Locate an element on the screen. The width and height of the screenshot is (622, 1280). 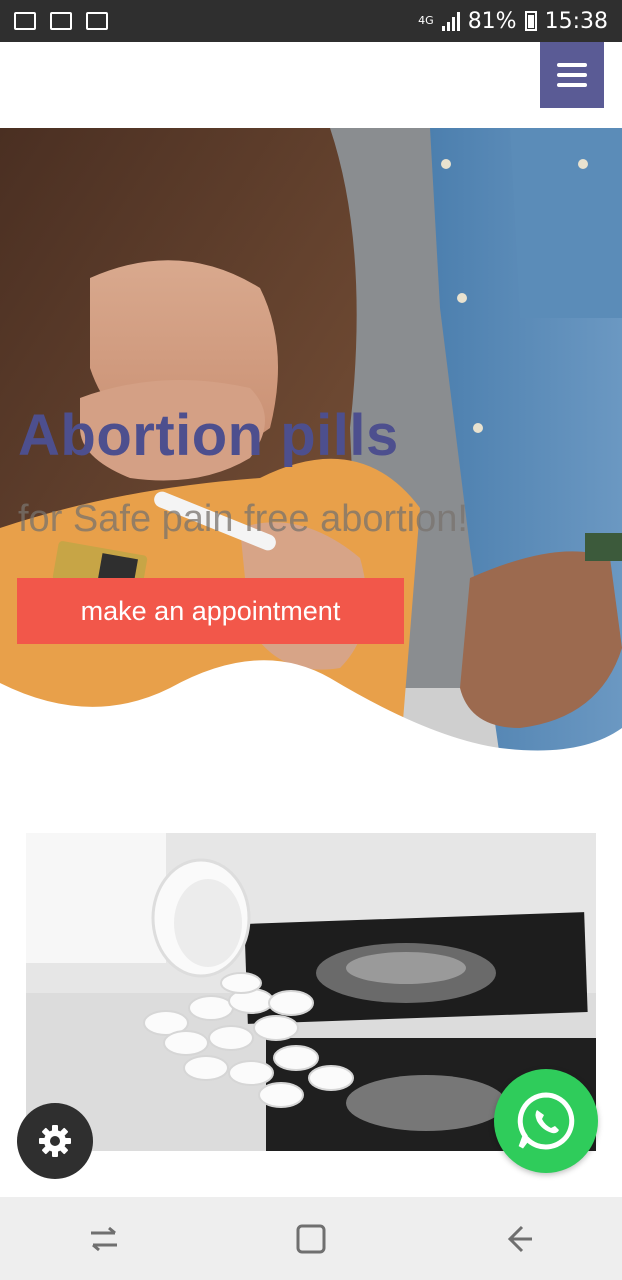
notification-icons is located at coordinates (61, 21).